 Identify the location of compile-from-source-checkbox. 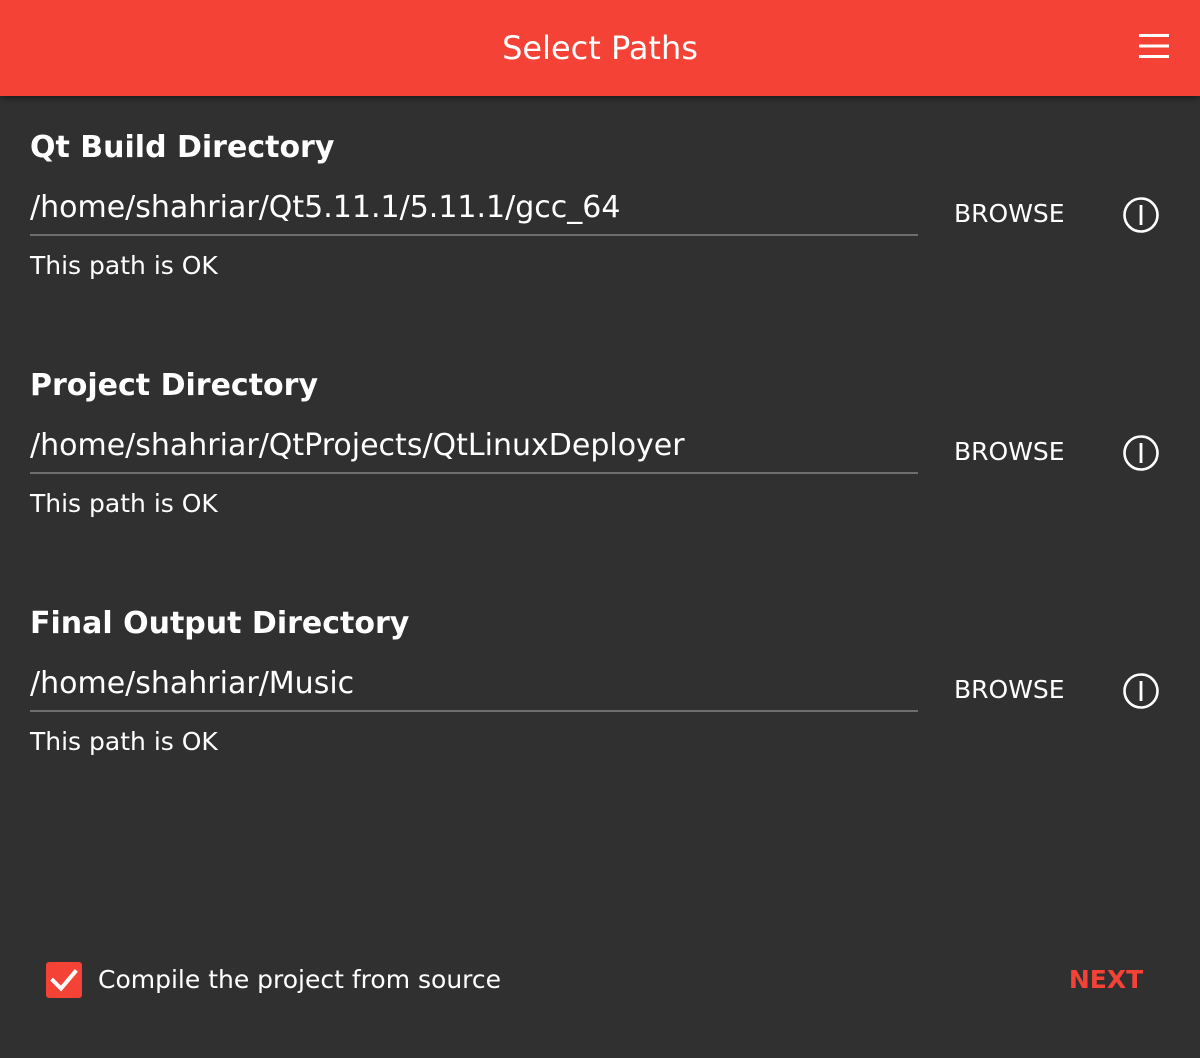
(64, 980).